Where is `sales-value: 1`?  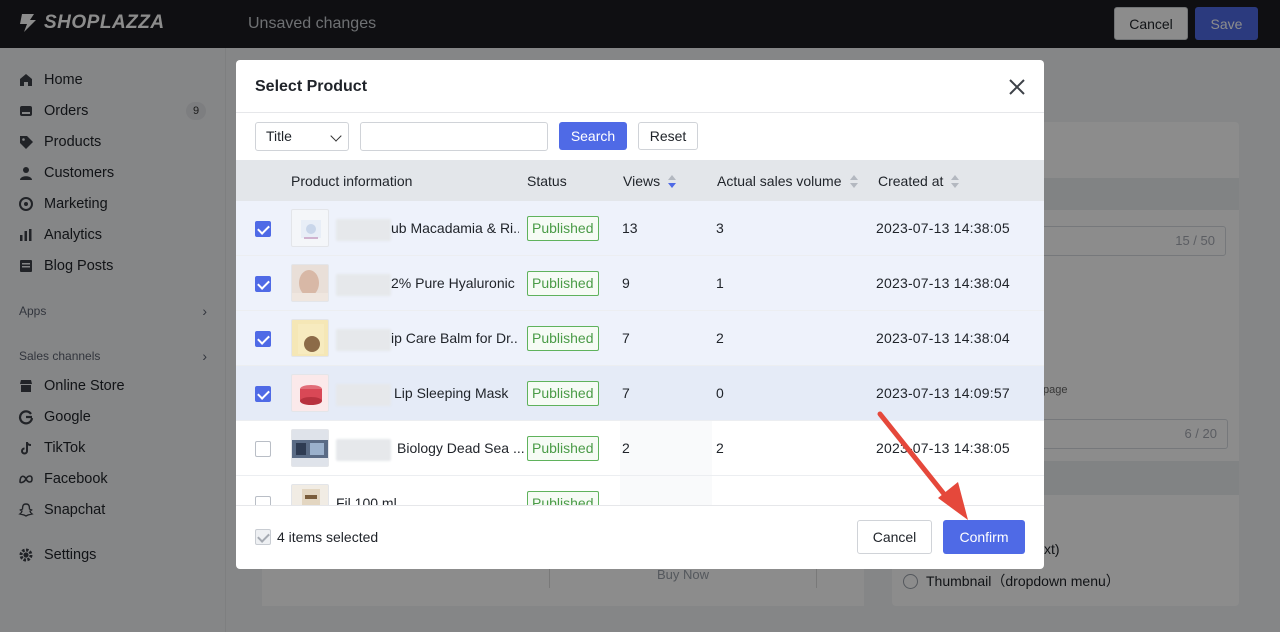 sales-value: 1 is located at coordinates (720, 283).